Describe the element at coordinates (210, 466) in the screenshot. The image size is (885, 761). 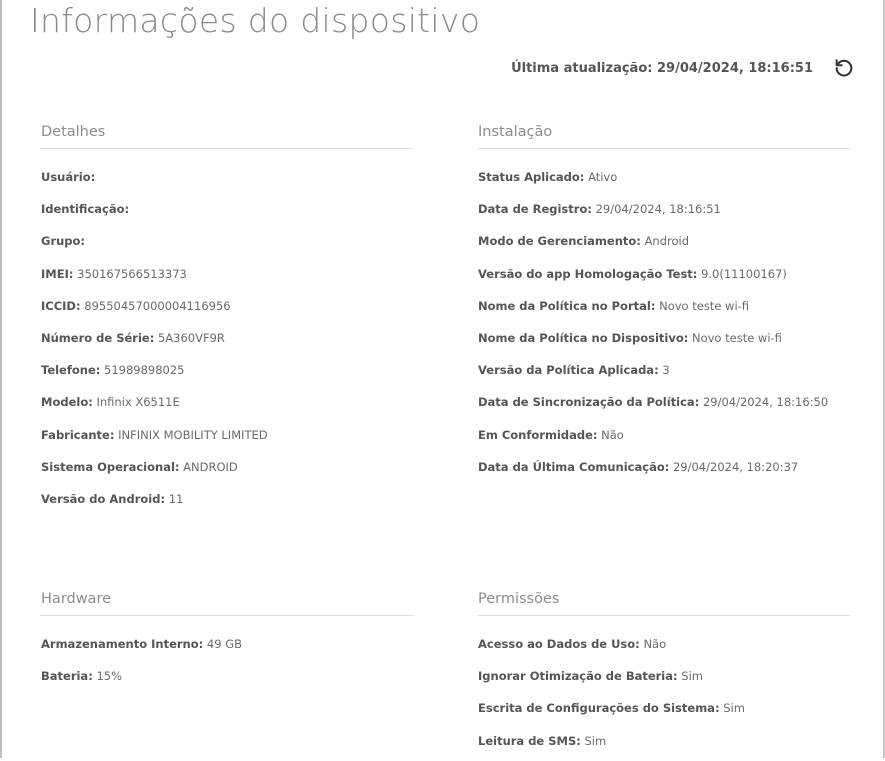
I see `details-item-value: ANDROID` at that location.